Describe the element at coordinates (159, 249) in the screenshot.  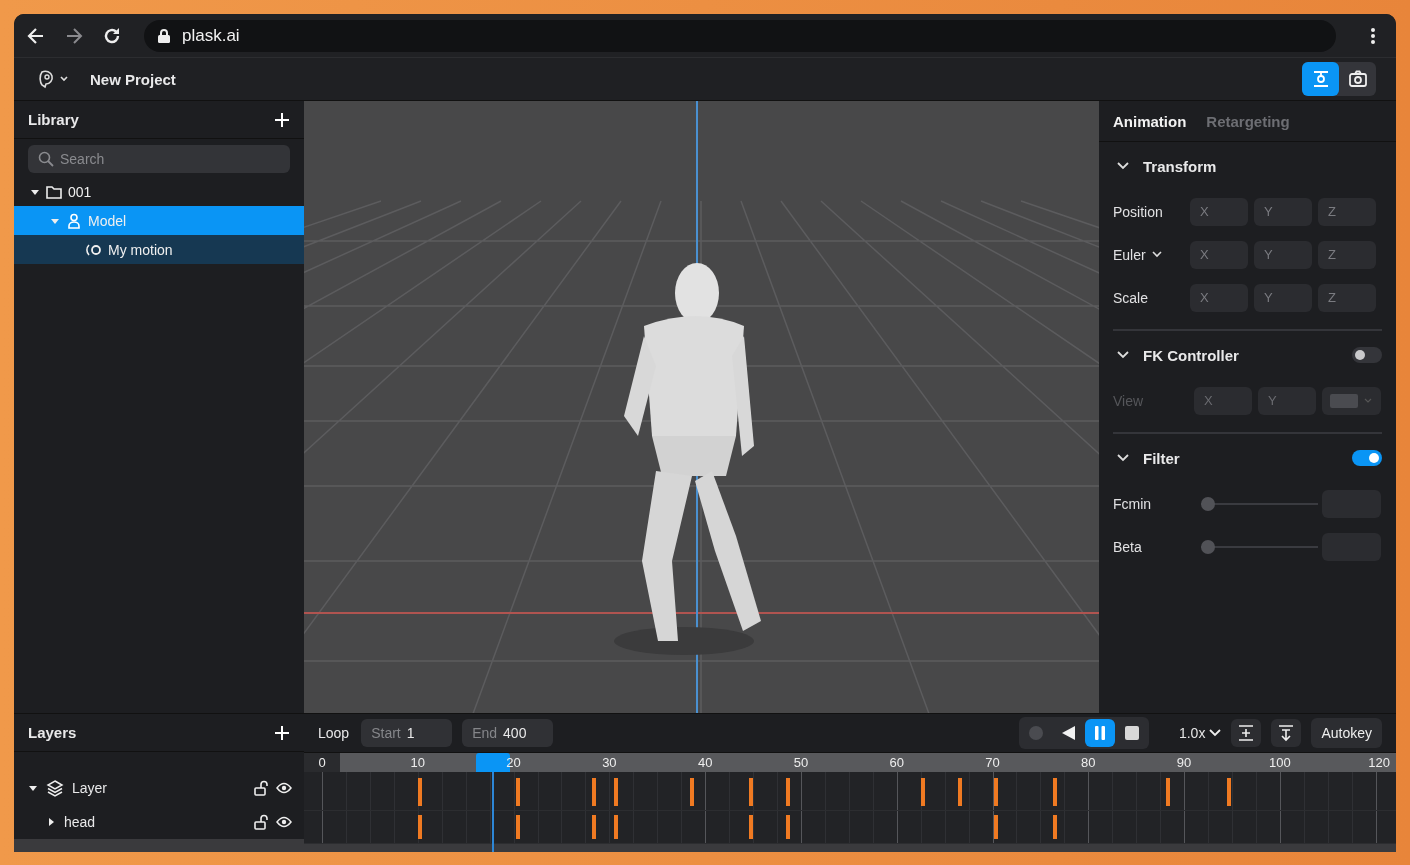
I see `tree-item: My motion` at that location.